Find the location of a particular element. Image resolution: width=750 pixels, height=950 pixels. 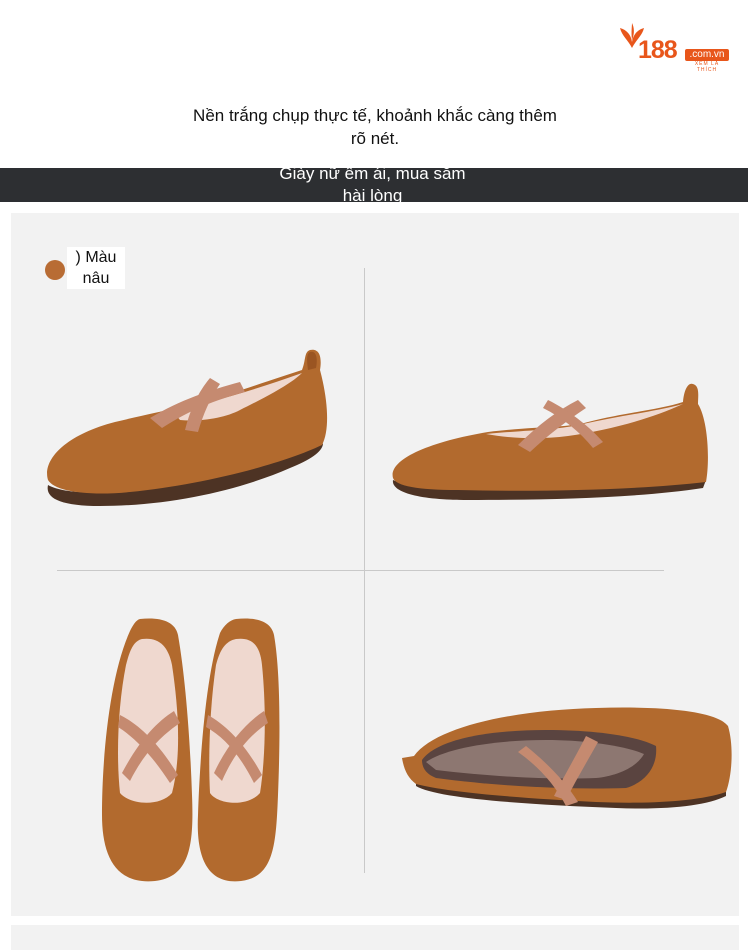

grid-divider-horizontal is located at coordinates (360, 570).